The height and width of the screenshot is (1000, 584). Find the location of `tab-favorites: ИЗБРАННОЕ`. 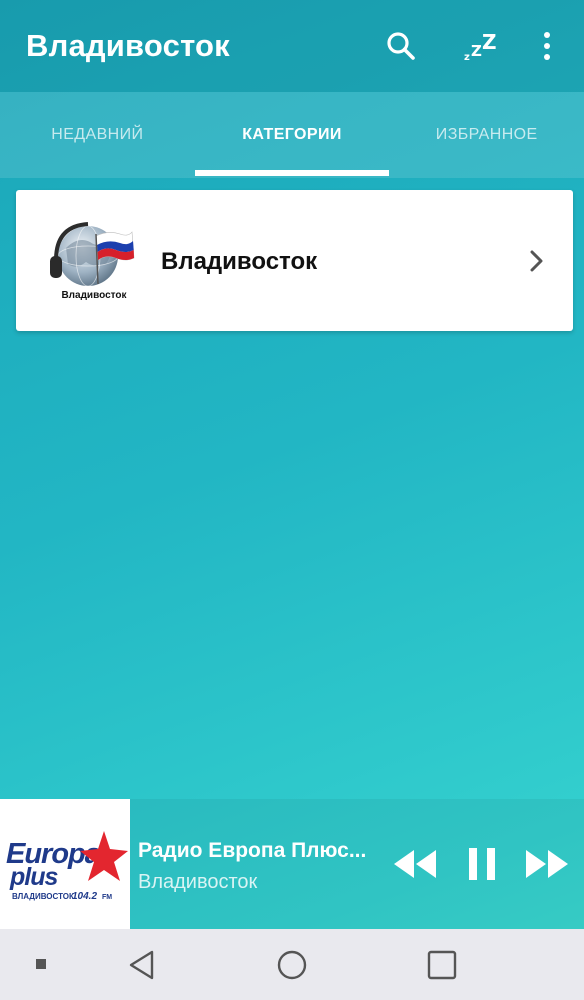

tab-favorites: ИЗБРАННОЕ is located at coordinates (486, 135).